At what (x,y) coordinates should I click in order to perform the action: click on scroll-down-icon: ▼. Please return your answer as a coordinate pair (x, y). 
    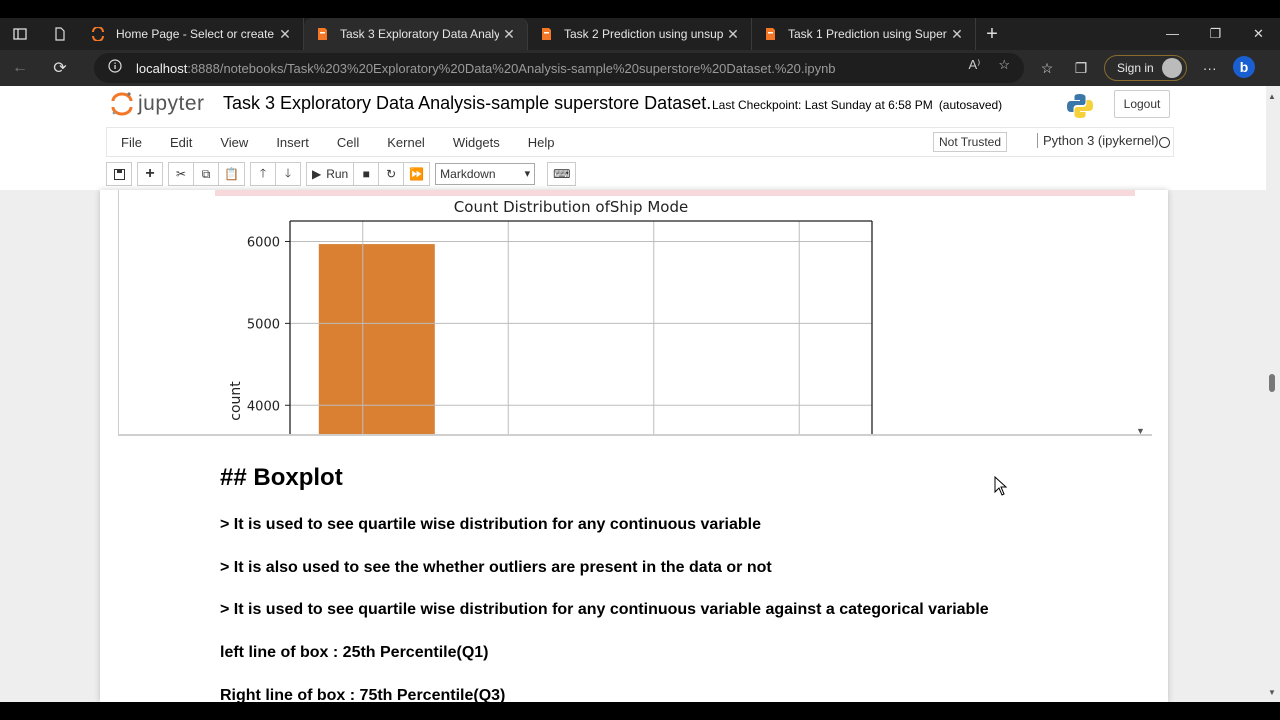
    Looking at the image, I should click on (1272, 692).